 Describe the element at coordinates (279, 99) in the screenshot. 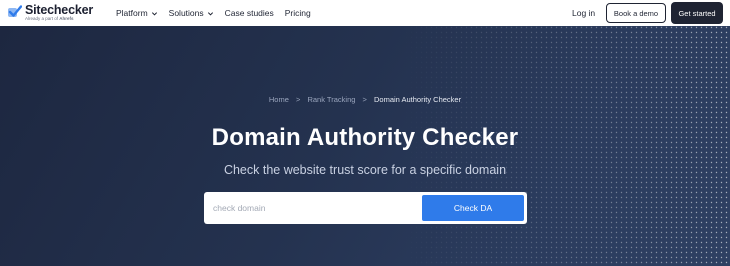

I see `breadcrumb-home: Home` at that location.